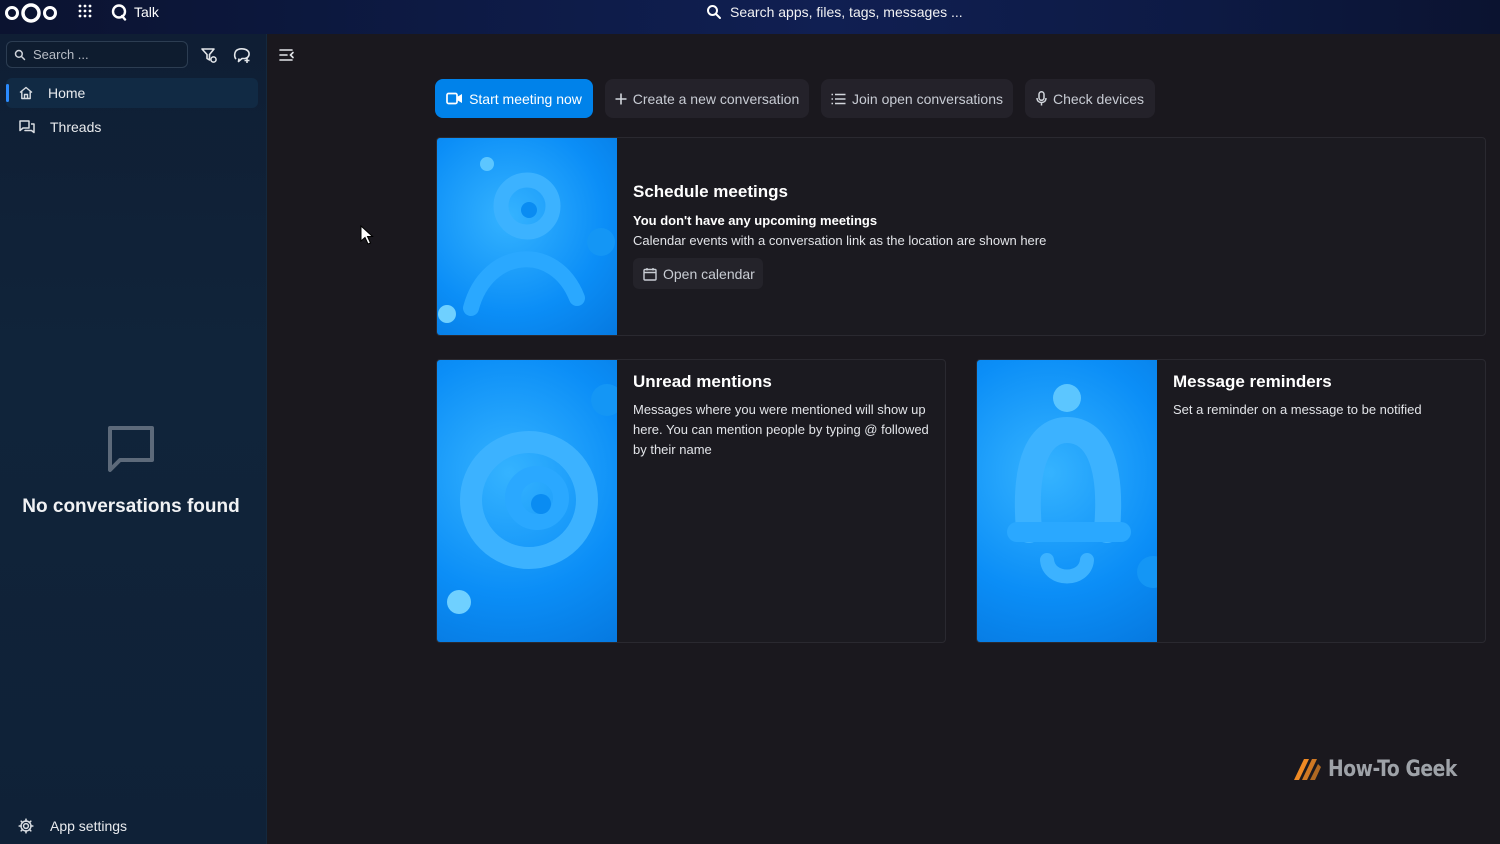 The image size is (1500, 844). I want to click on video-camera-icon, so click(454, 98).